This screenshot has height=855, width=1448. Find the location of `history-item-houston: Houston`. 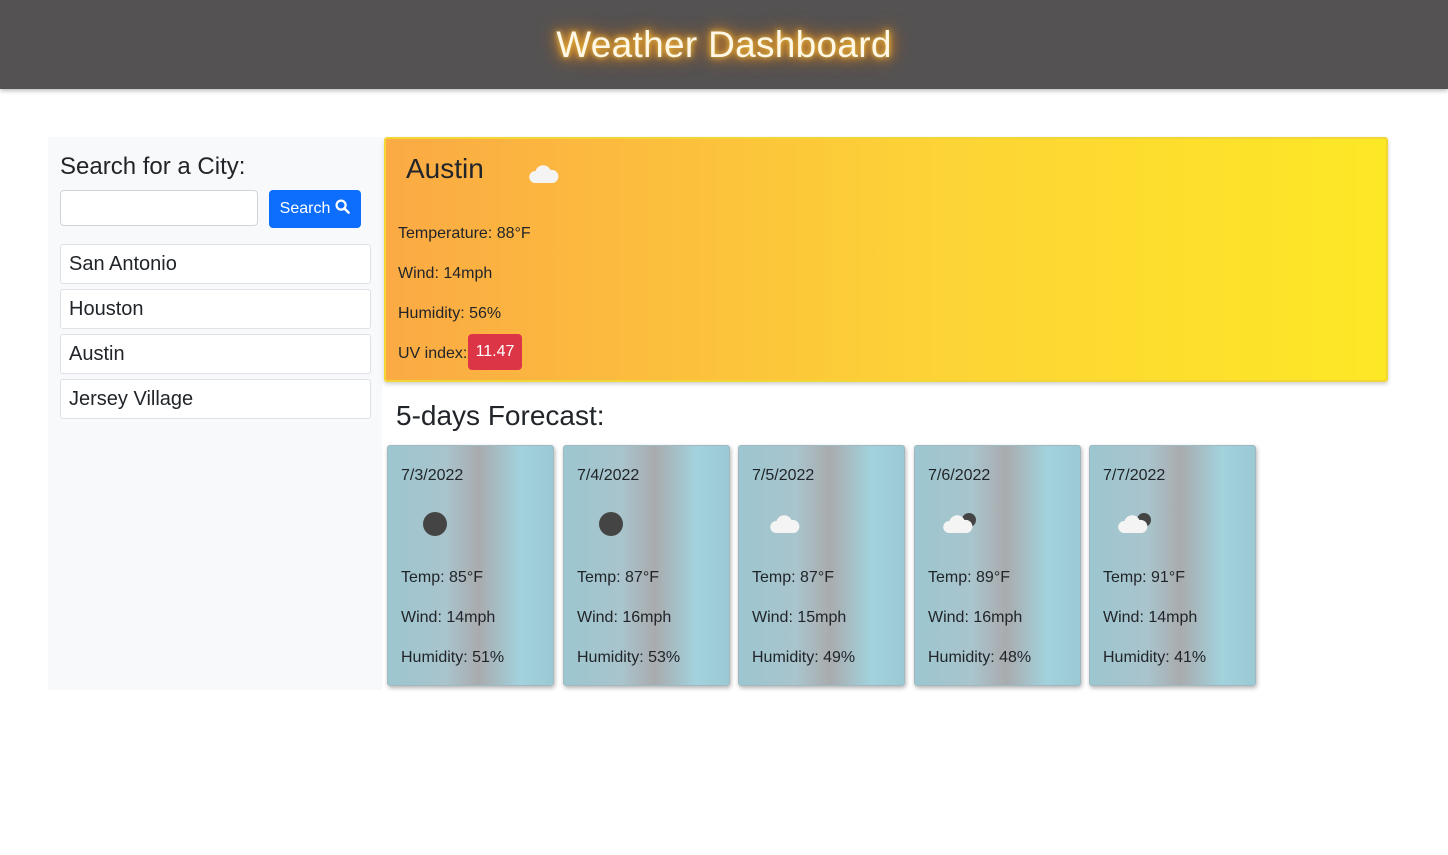

history-item-houston: Houston is located at coordinates (215, 309).